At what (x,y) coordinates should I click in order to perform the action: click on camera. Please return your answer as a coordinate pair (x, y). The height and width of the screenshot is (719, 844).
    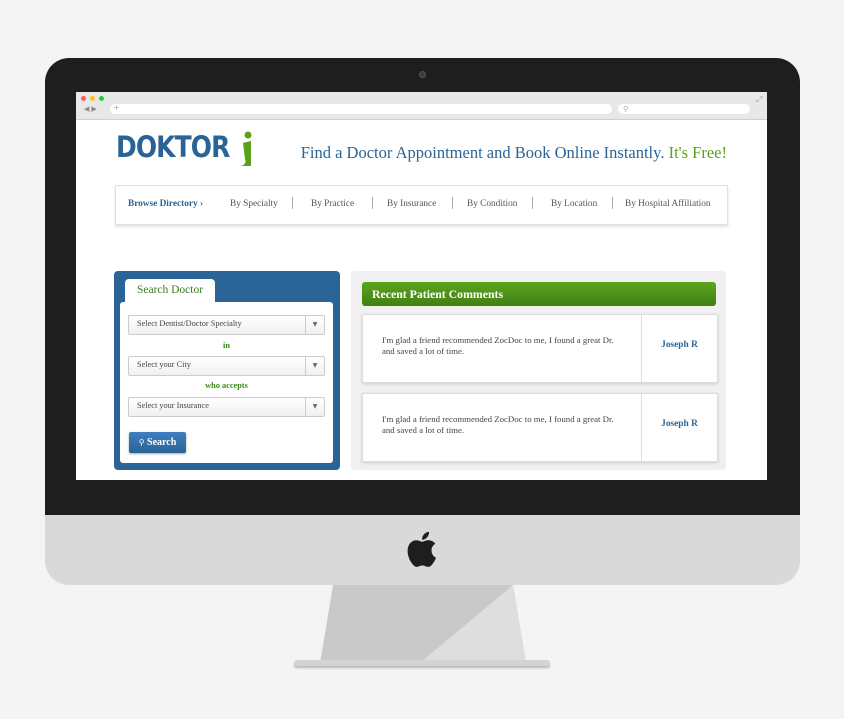
    Looking at the image, I should click on (422, 74).